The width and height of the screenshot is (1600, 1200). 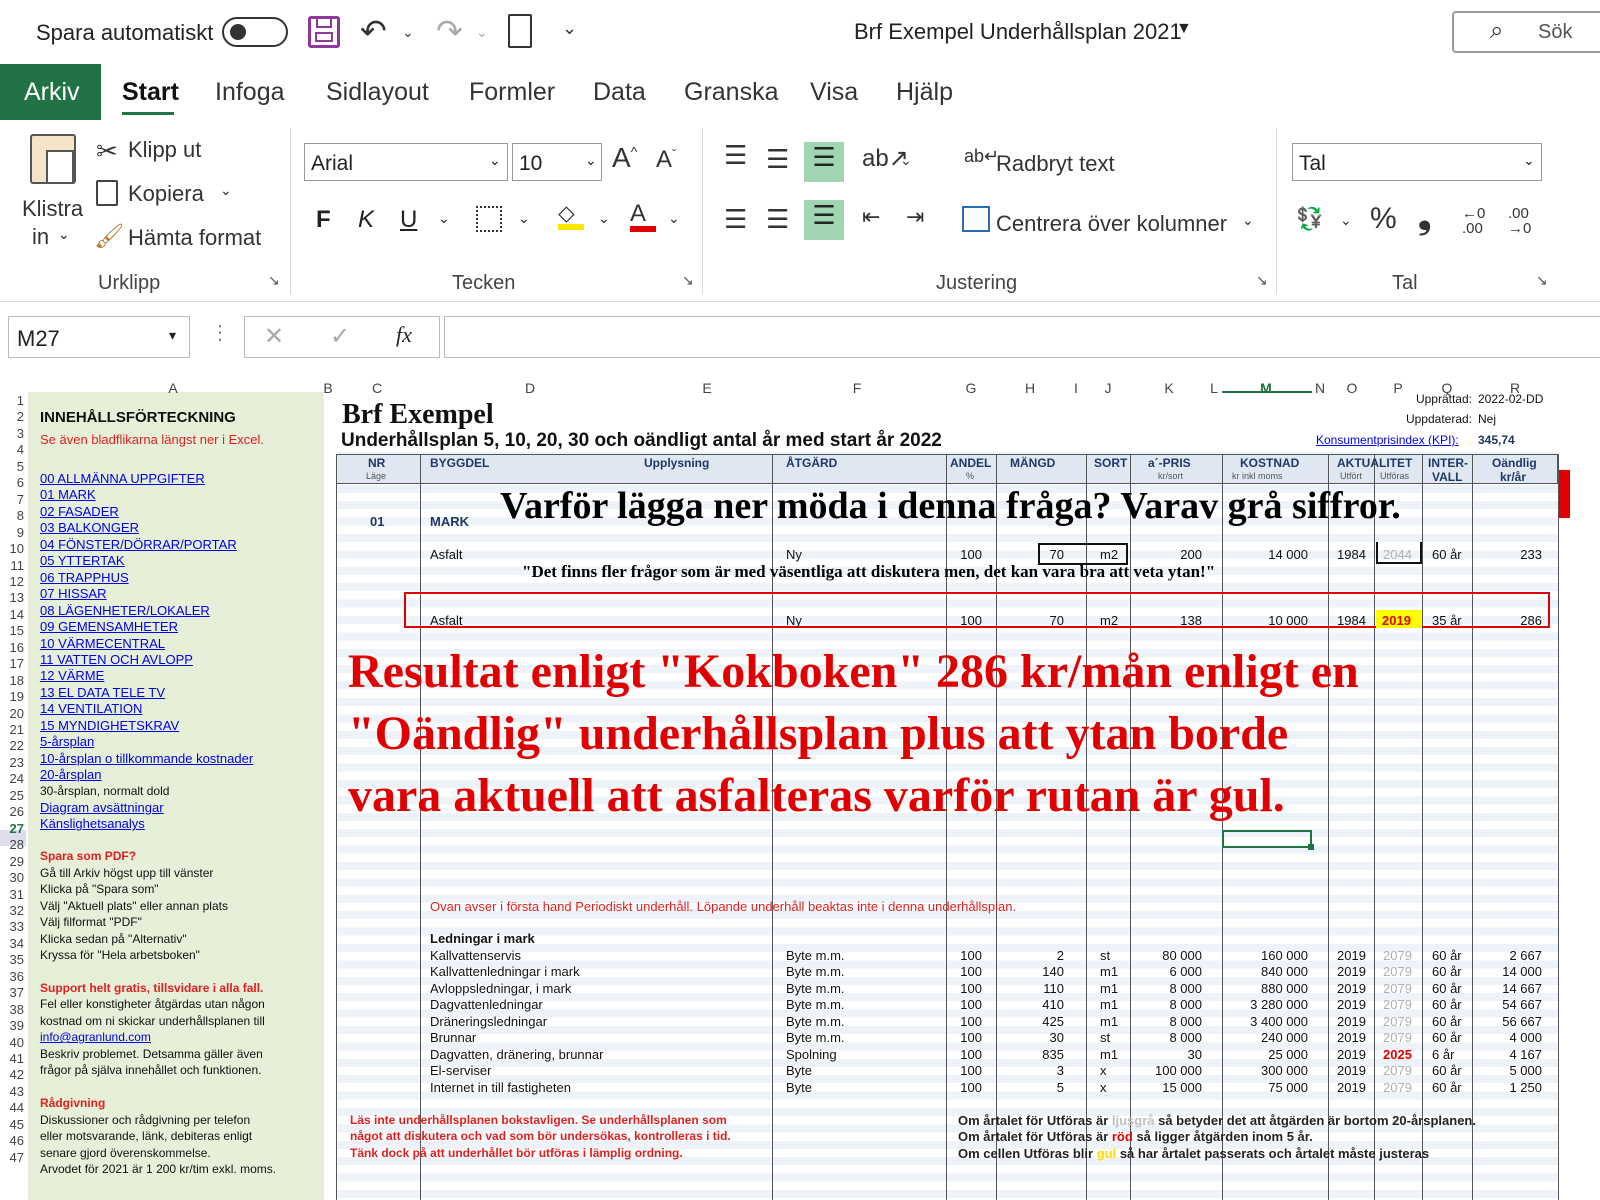 I want to click on paste-button: Klistra, so click(x=52, y=209).